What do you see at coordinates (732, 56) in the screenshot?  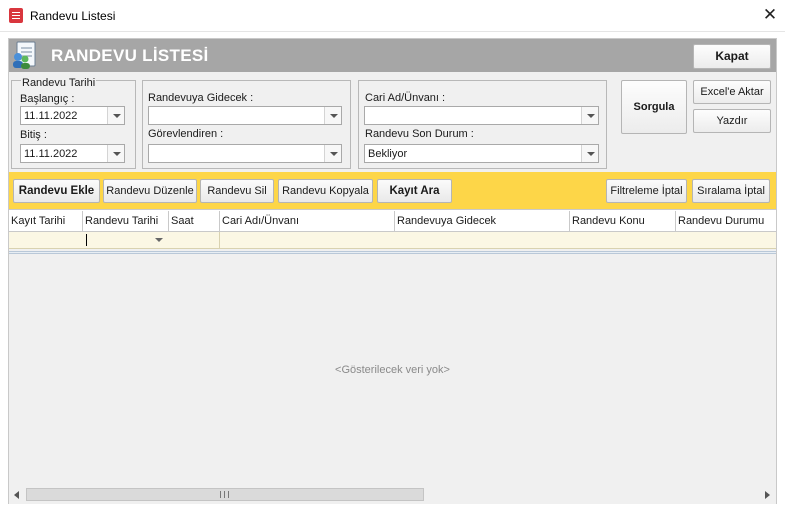 I see `close-button: Kapat` at bounding box center [732, 56].